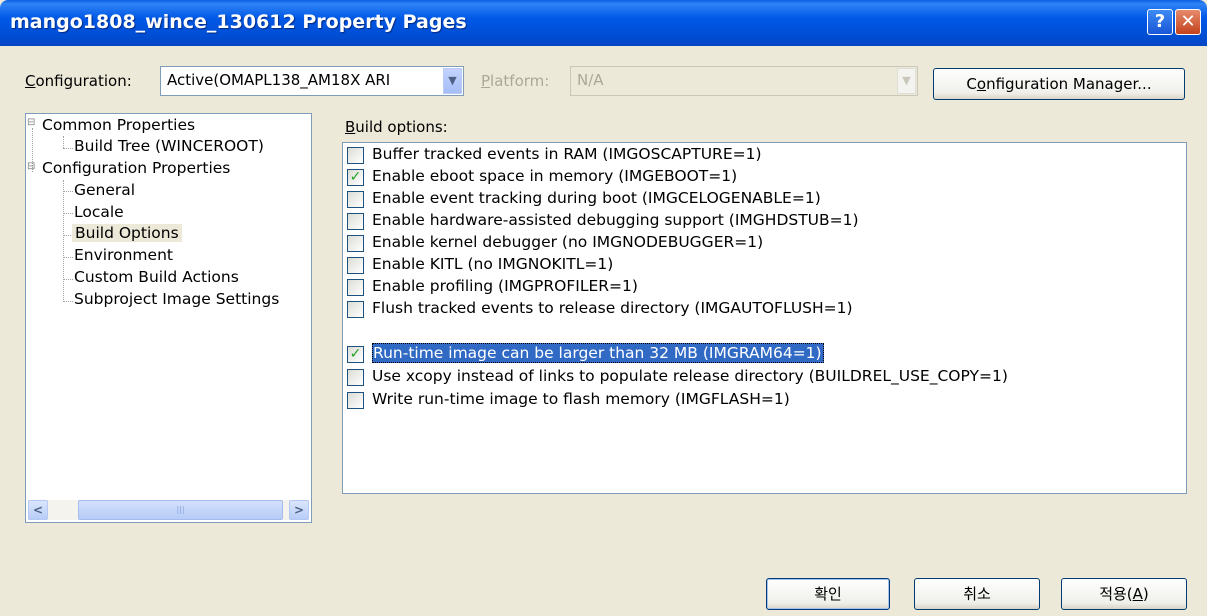 This screenshot has width=1207, height=616. Describe the element at coordinates (493, 264) in the screenshot. I see `option-label: Enable KITL (no IMGNOKITL=1)` at that location.